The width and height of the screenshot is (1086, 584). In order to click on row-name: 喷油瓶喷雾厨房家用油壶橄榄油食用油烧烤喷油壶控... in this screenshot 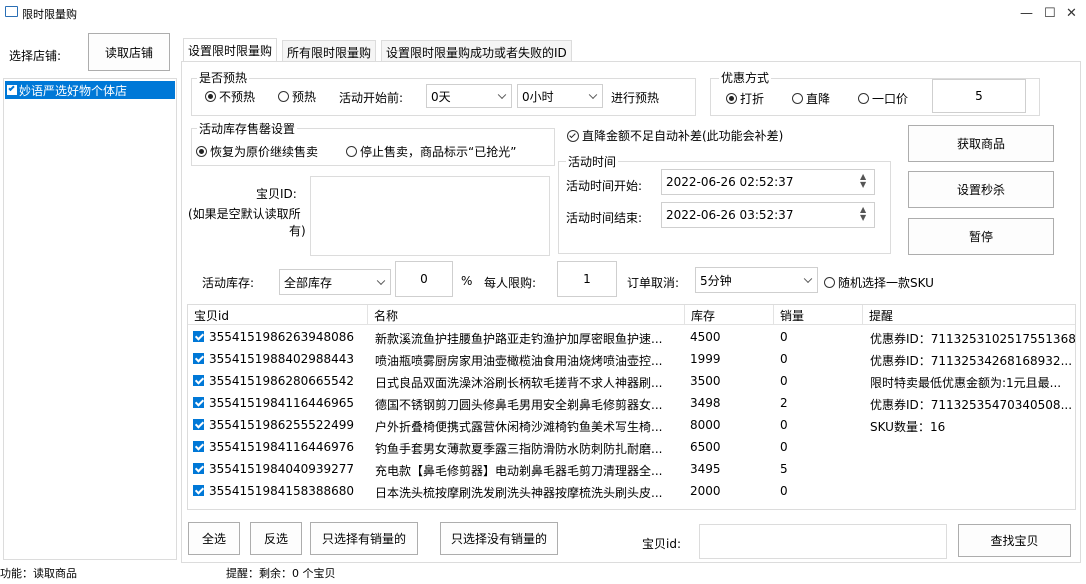, I will do `click(519, 361)`.